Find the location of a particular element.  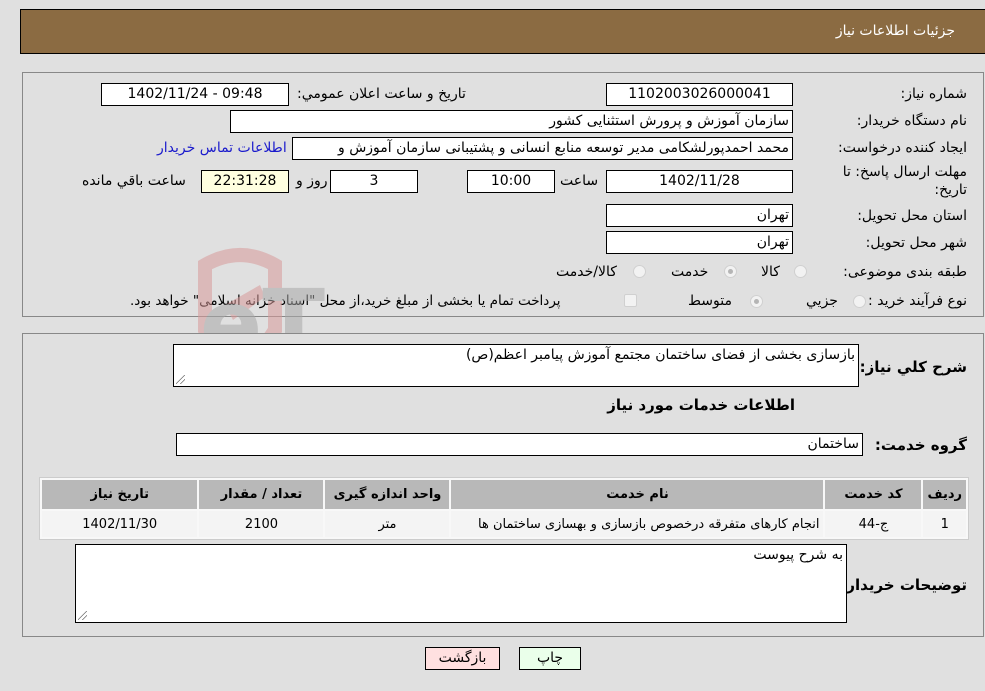

category-radio-service is located at coordinates (730, 271).